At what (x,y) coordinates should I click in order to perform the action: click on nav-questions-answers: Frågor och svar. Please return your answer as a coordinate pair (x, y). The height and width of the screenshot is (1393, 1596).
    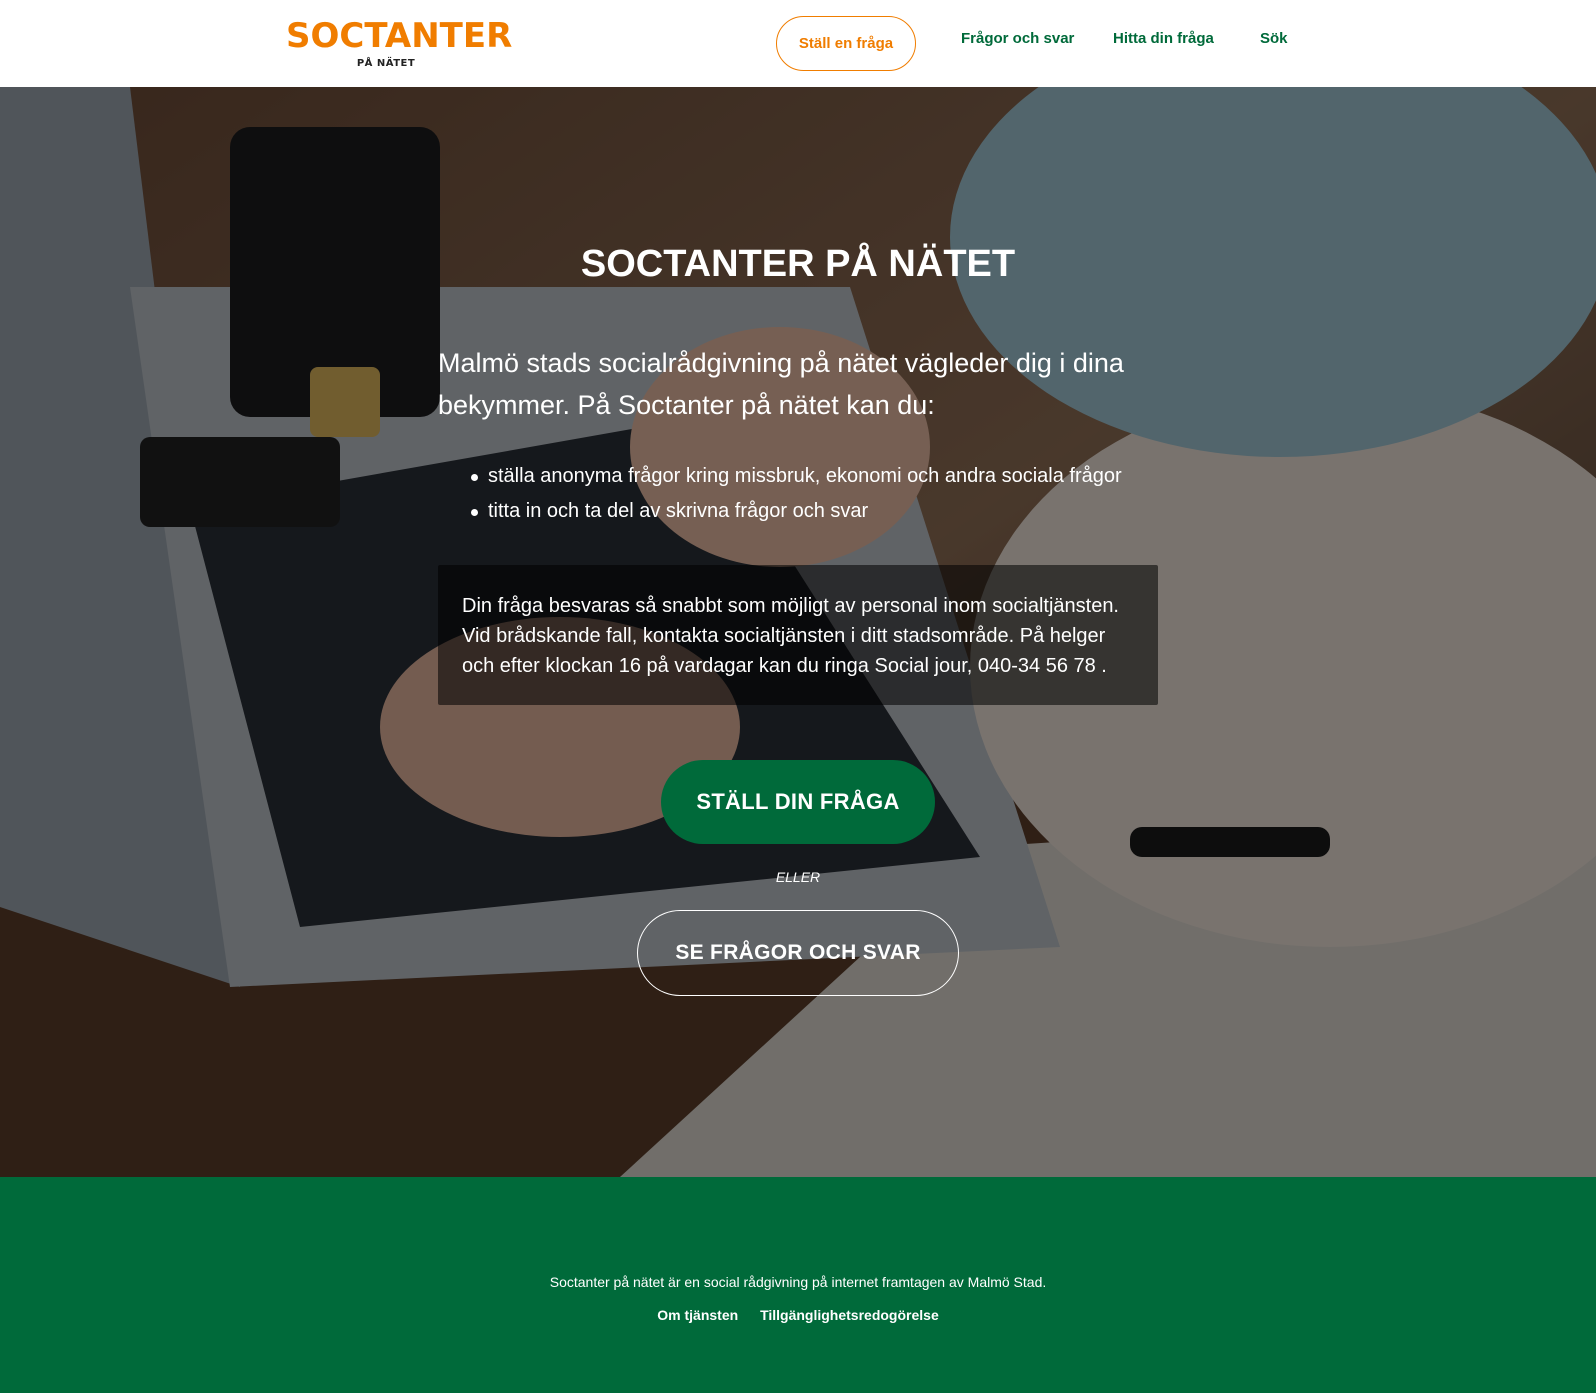
    Looking at the image, I should click on (1017, 38).